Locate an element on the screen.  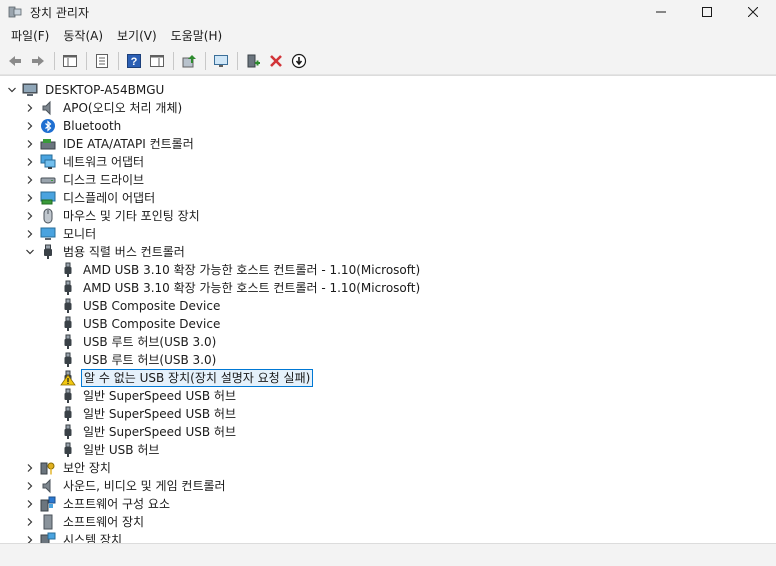
warning-icon is located at coordinates (68, 378).